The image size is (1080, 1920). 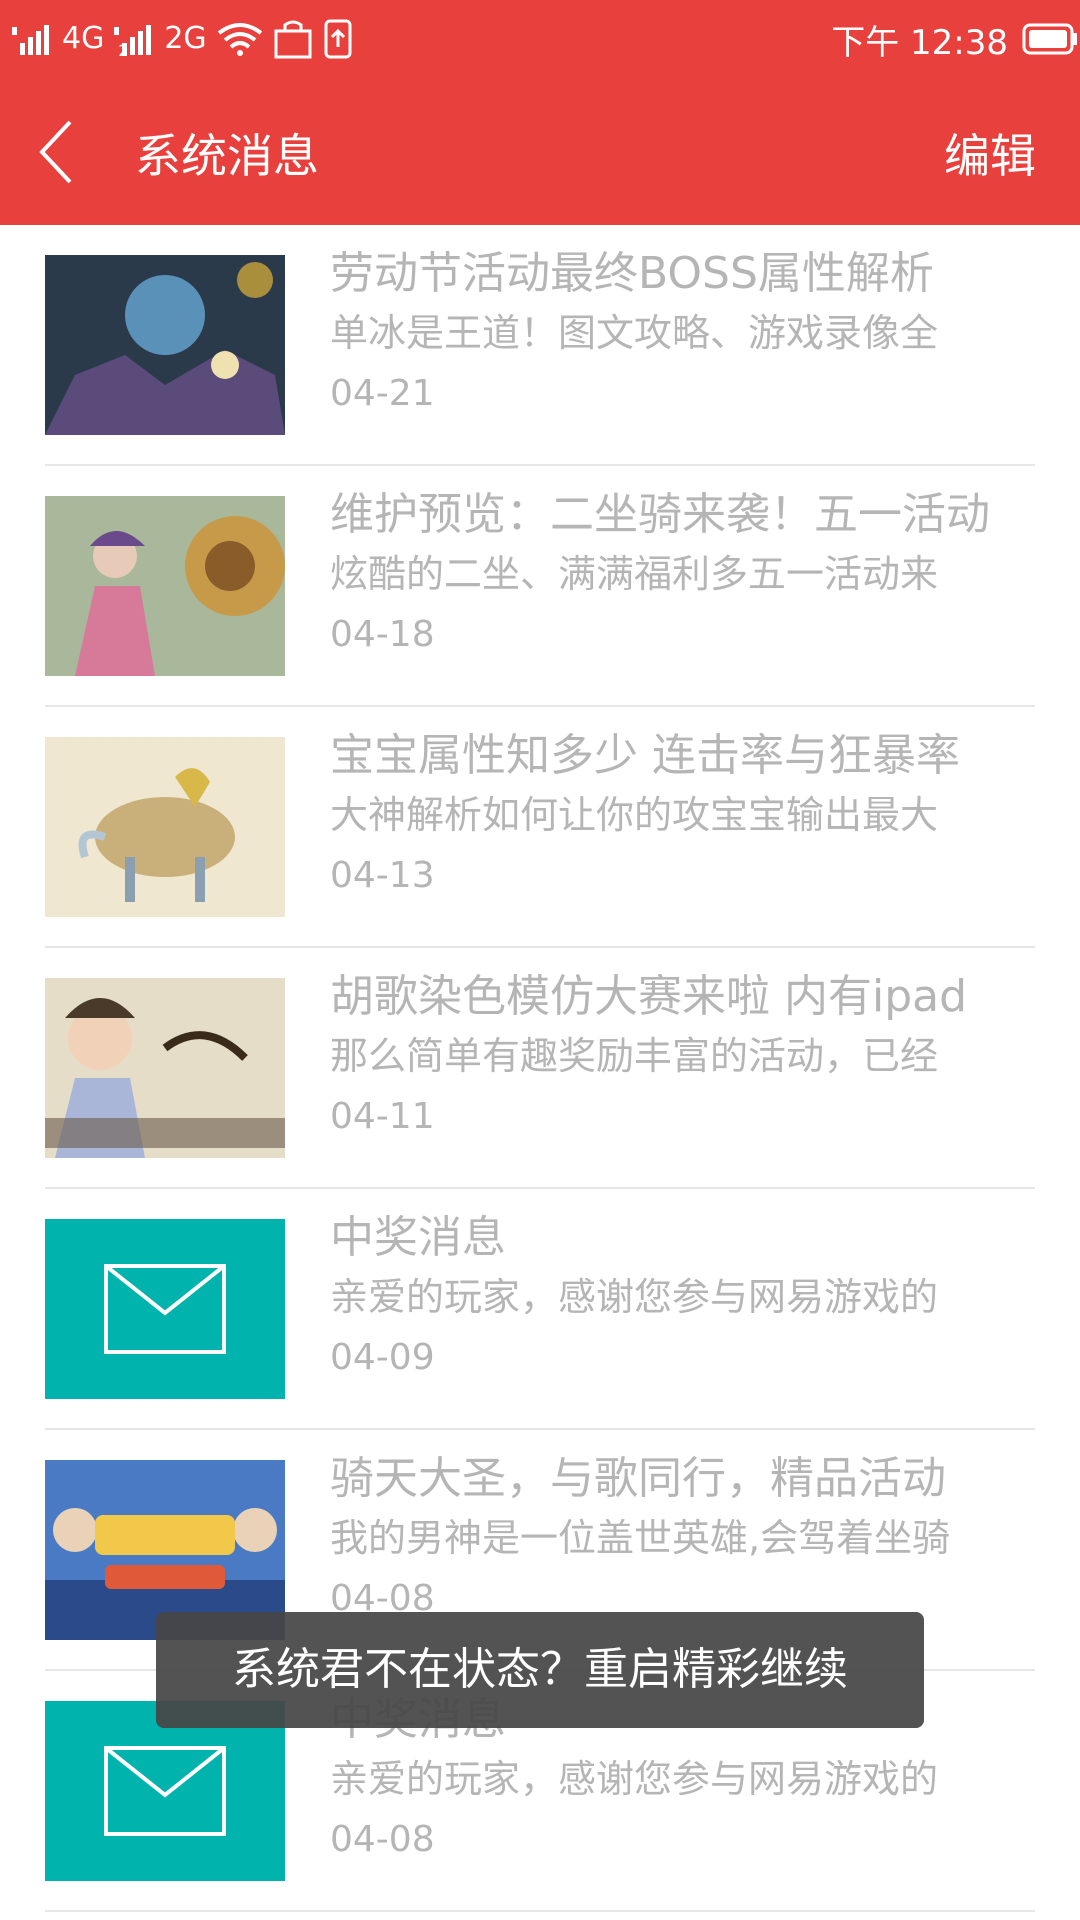 What do you see at coordinates (83, 38) in the screenshot?
I see `network-type-1: 4G` at bounding box center [83, 38].